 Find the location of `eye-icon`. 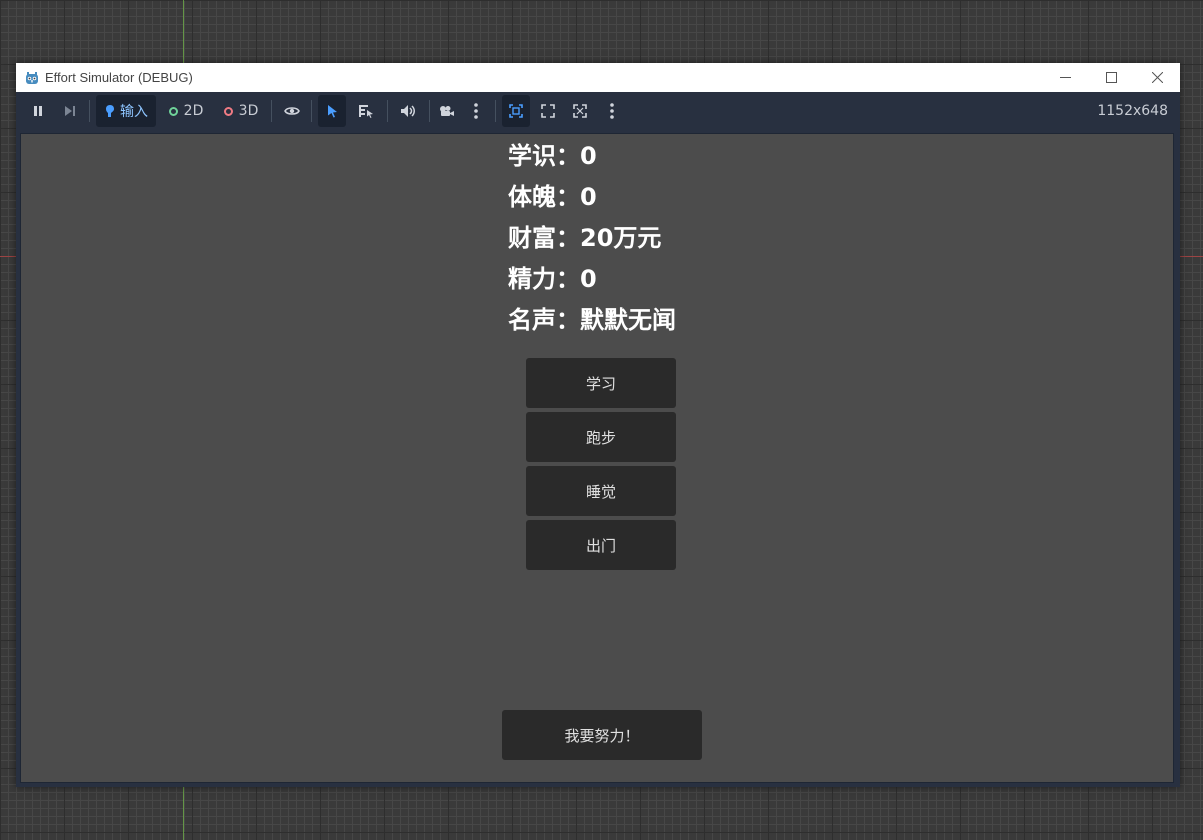

eye-icon is located at coordinates (292, 111).